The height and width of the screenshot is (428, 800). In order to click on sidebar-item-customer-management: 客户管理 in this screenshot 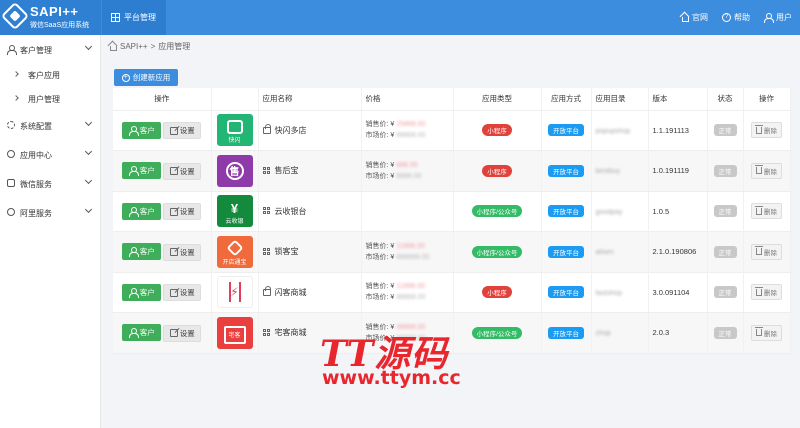, I will do `click(50, 49)`.